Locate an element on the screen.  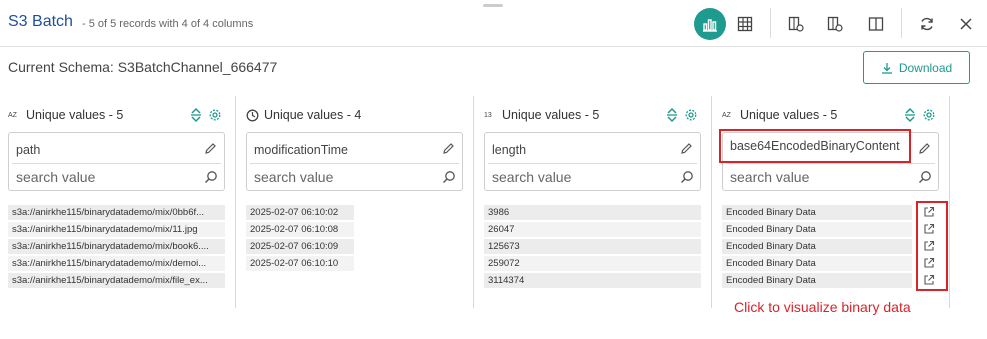
table-view-icon is located at coordinates (745, 24).